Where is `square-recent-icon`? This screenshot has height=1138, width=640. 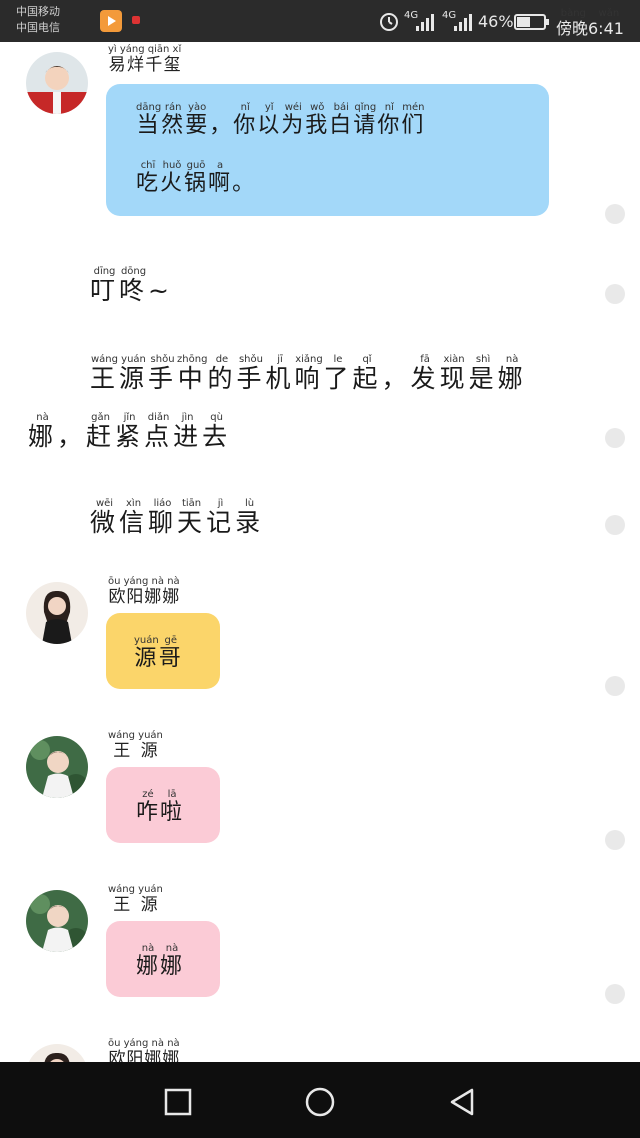 square-recent-icon is located at coordinates (178, 1102).